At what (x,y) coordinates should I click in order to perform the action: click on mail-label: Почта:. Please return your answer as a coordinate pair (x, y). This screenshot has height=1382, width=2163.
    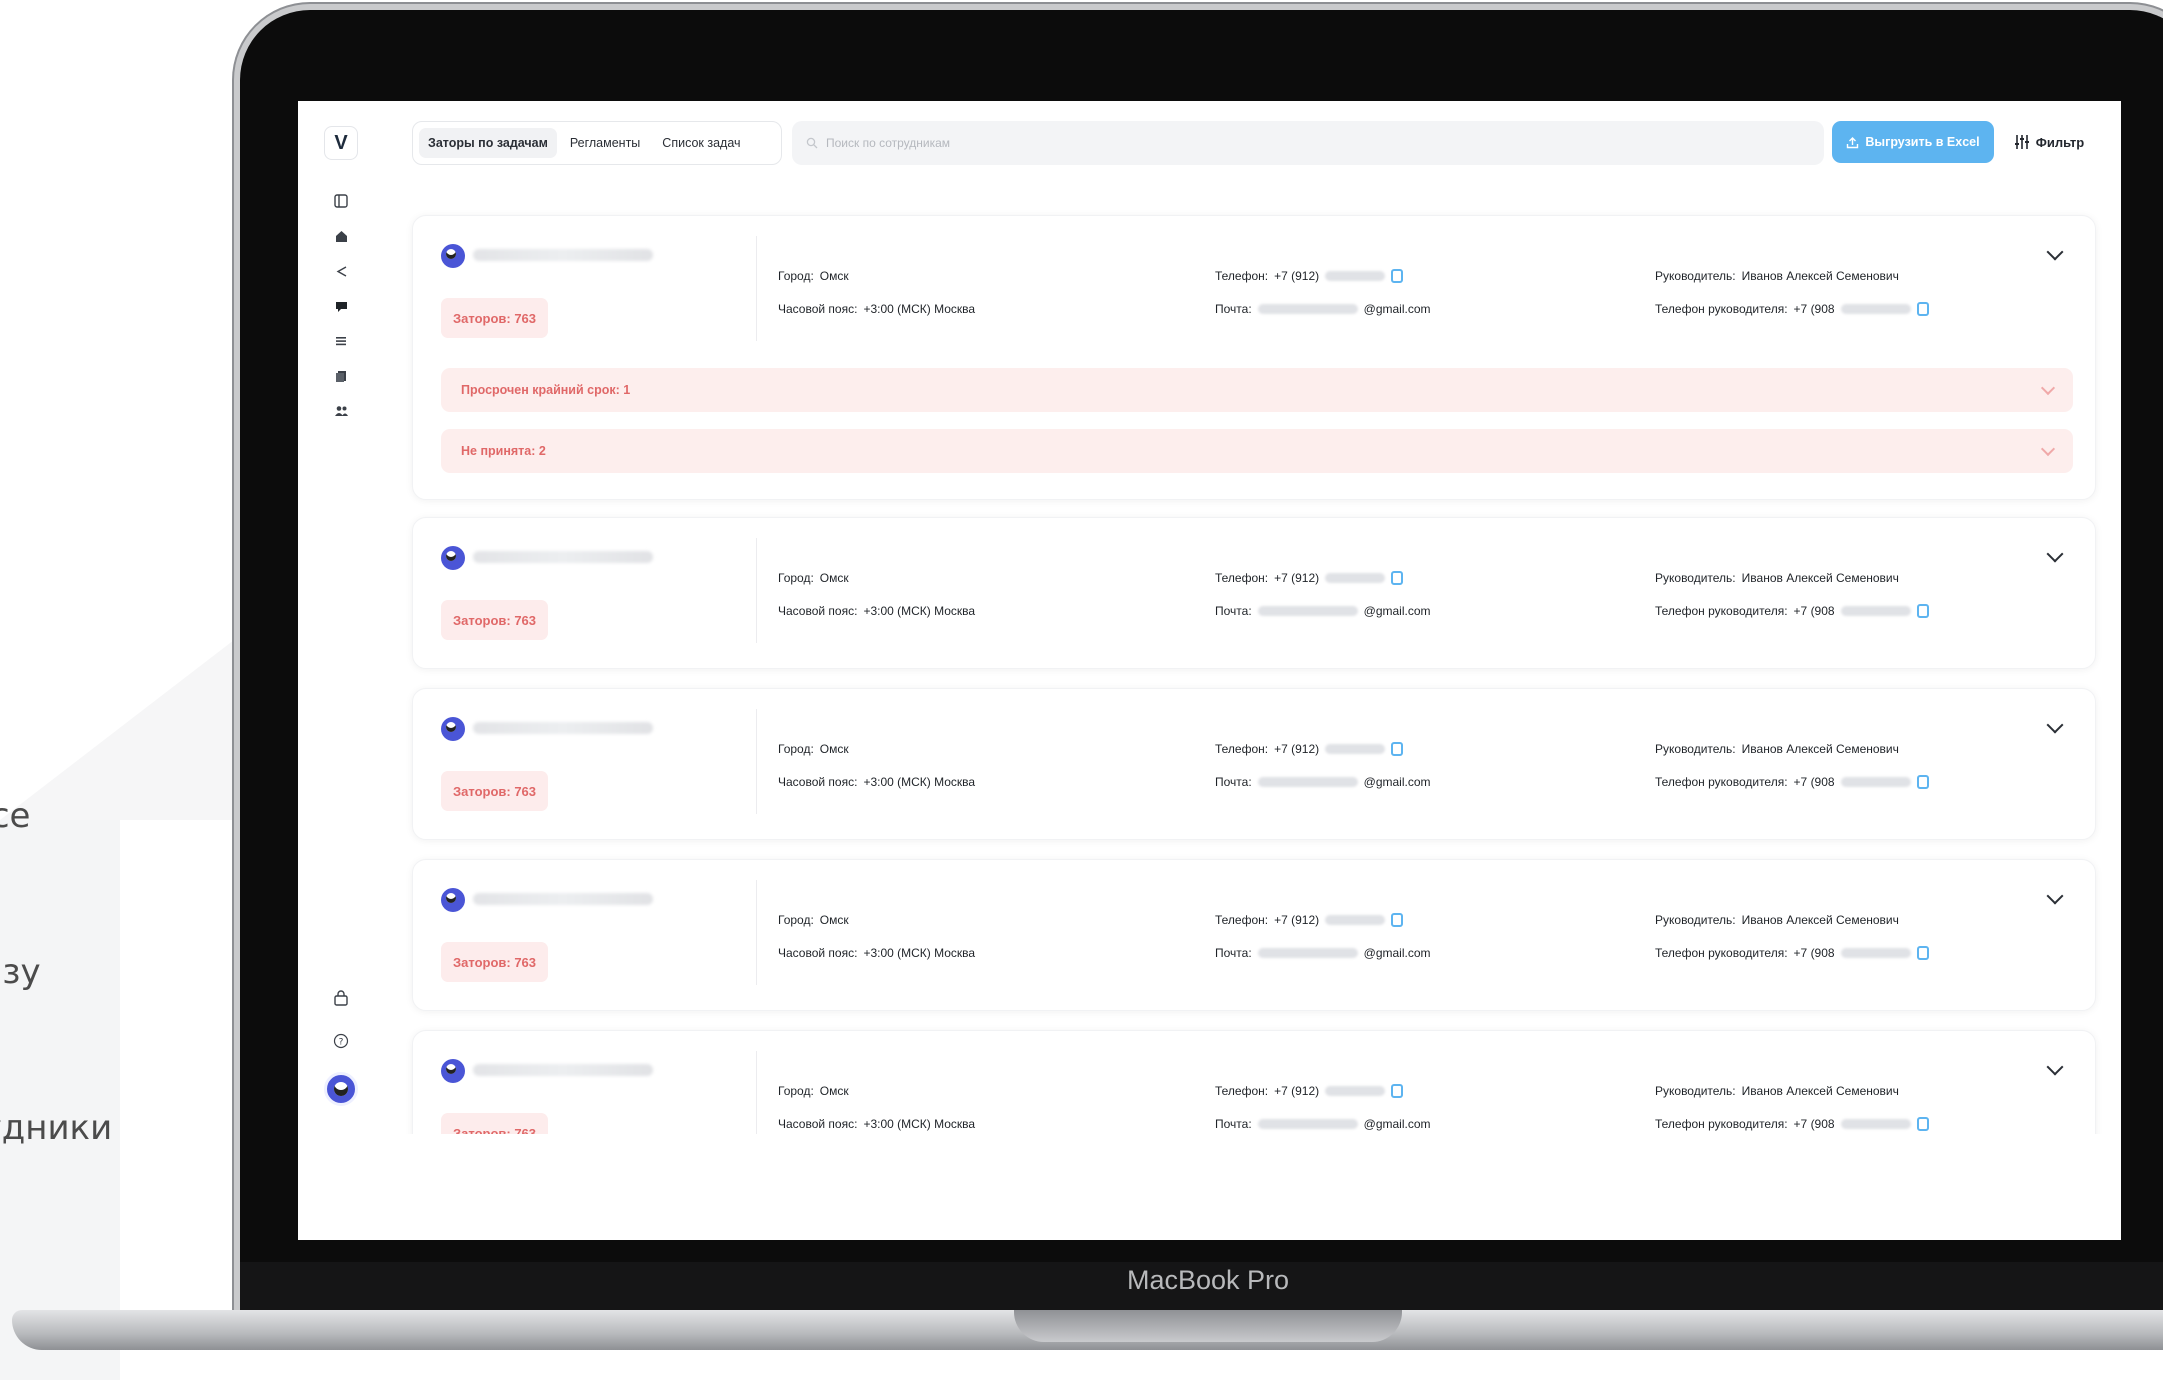
    Looking at the image, I should click on (1233, 309).